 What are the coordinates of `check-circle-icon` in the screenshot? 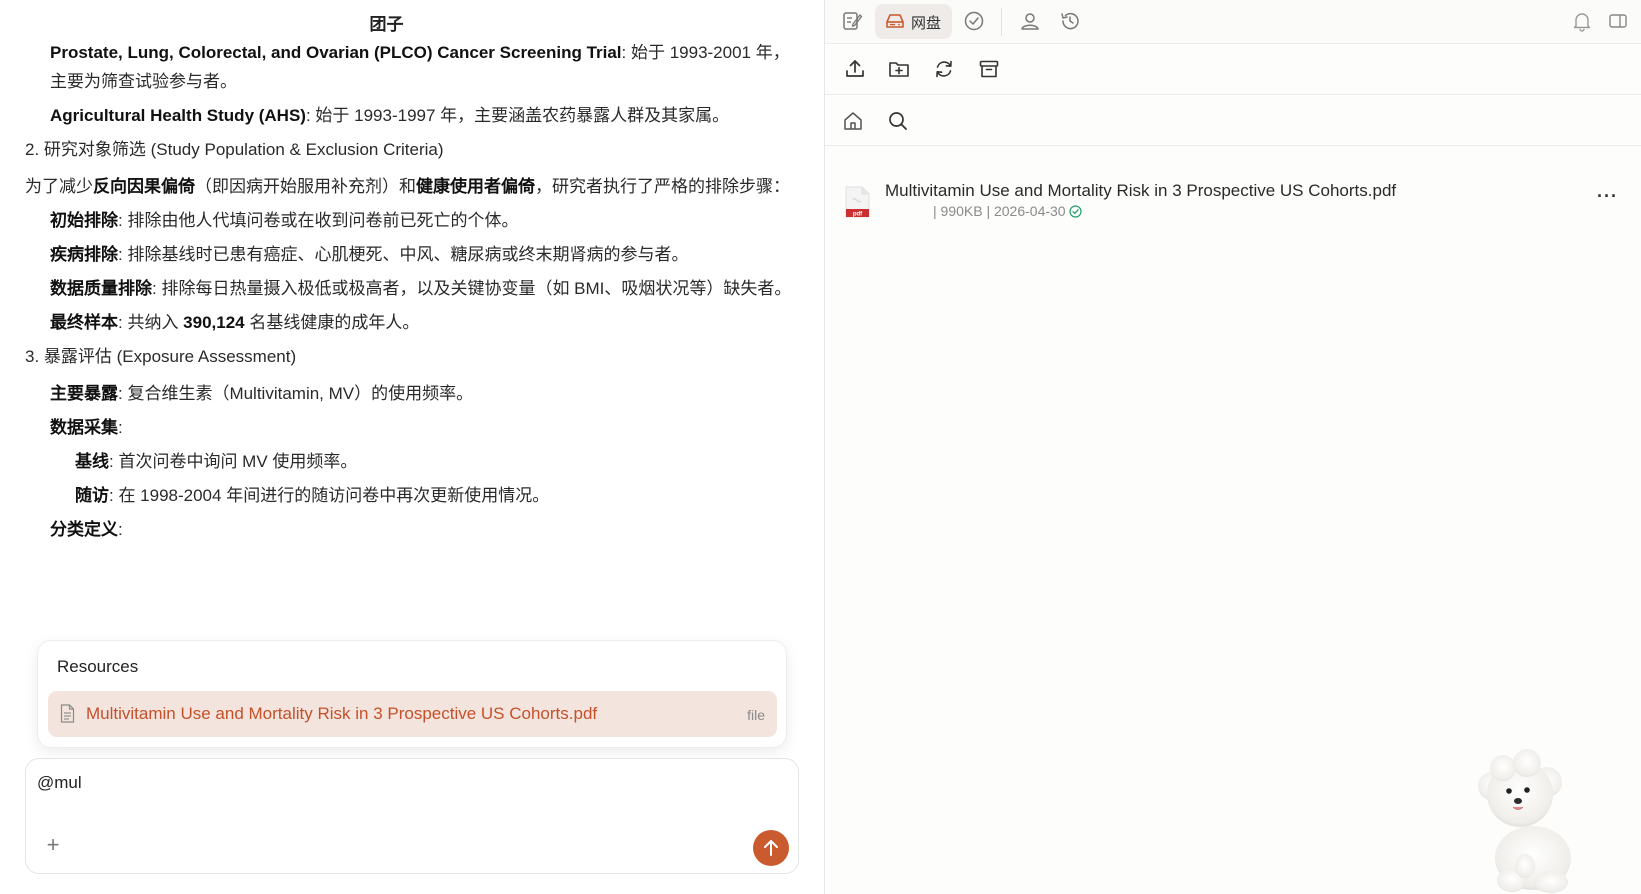 It's located at (974, 21).